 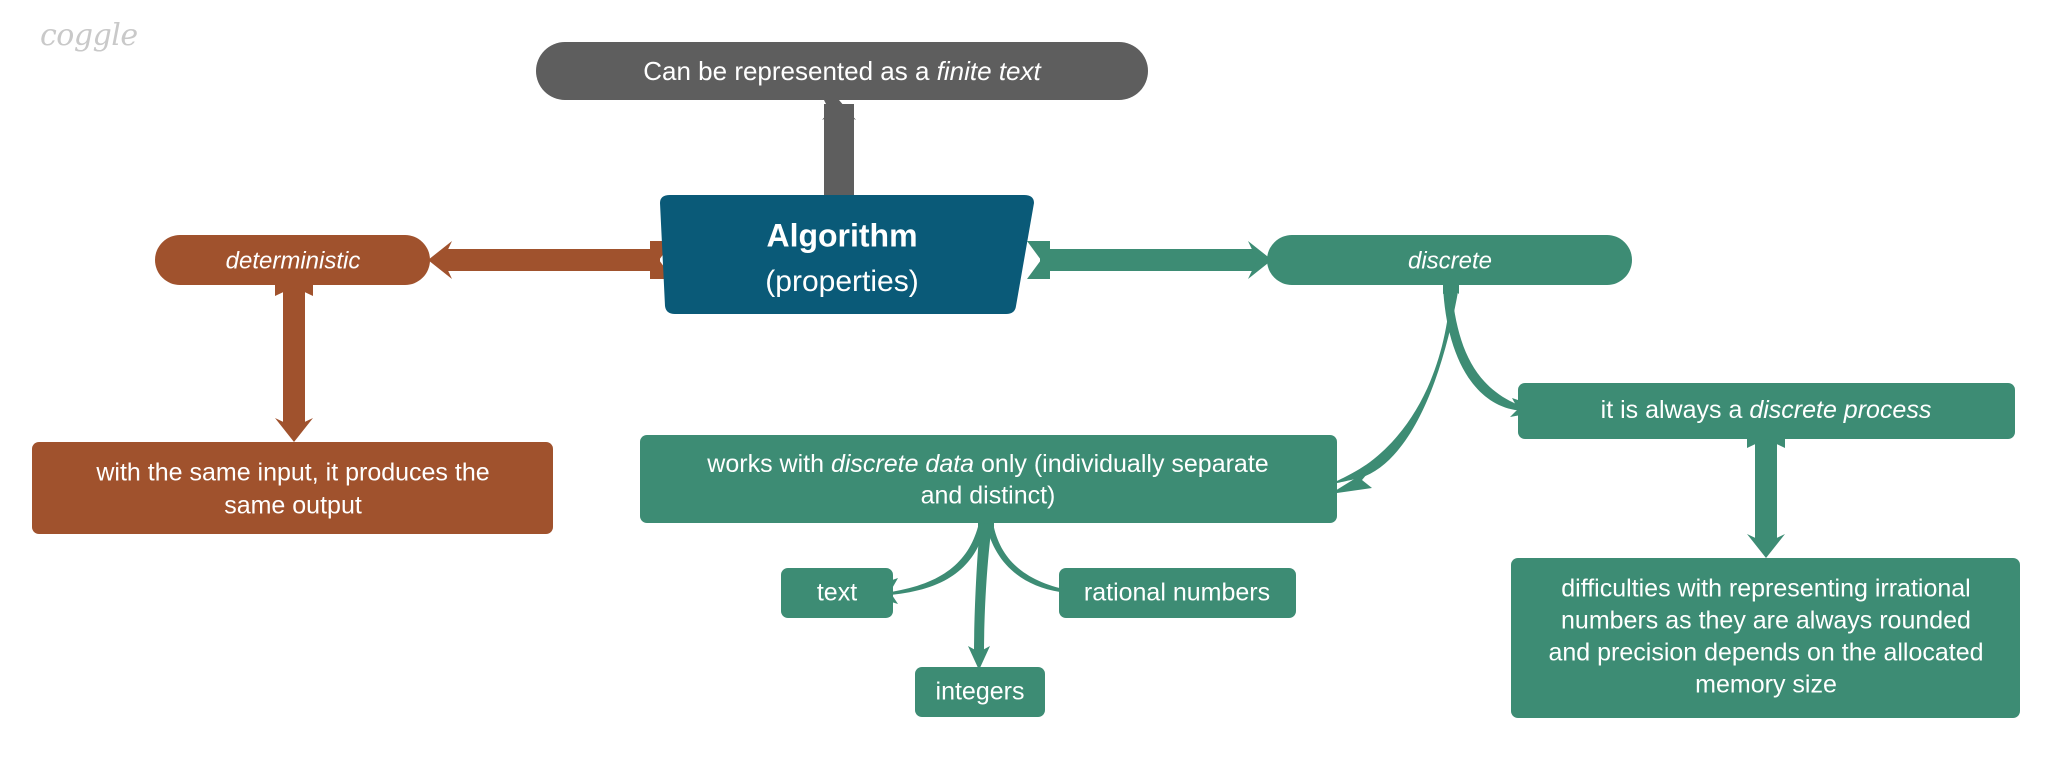 What do you see at coordinates (294, 357) in the screenshot?
I see `edge-deterministic-to-output-shaft` at bounding box center [294, 357].